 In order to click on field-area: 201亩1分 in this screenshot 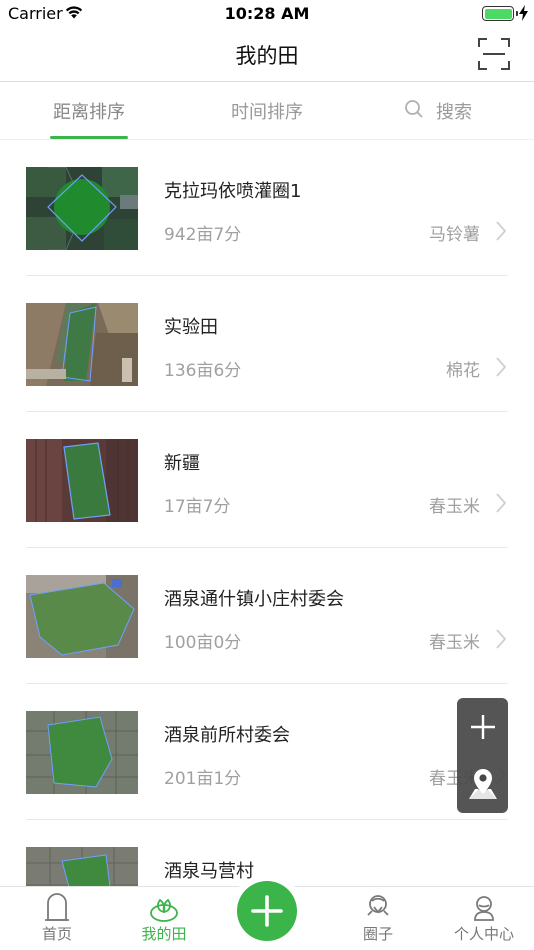, I will do `click(203, 779)`.